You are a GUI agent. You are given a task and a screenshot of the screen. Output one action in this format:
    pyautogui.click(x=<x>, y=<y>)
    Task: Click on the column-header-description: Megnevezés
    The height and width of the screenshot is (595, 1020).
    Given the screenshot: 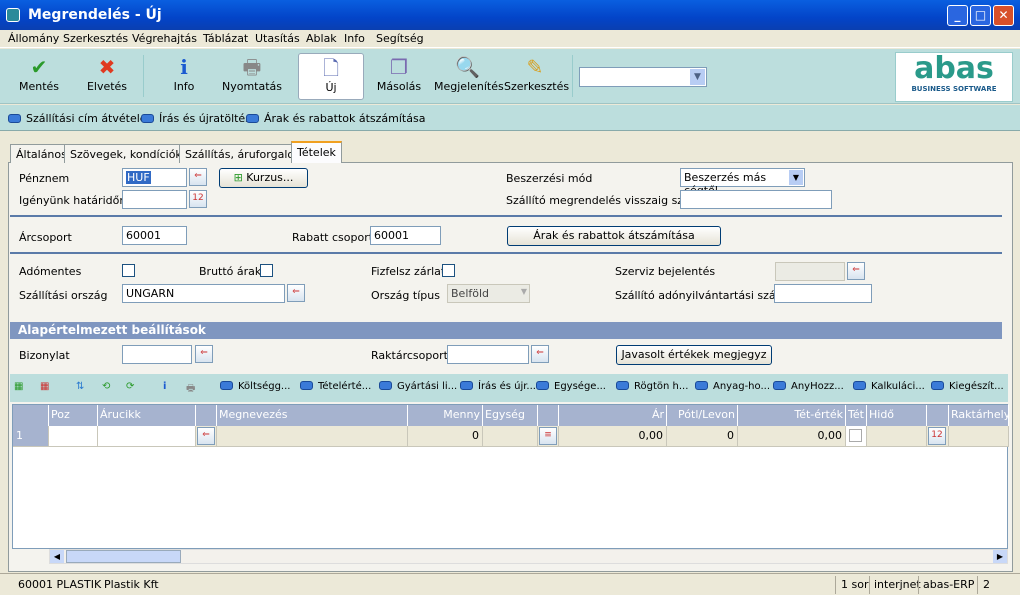 What is the action you would take?
    pyautogui.click(x=312, y=415)
    